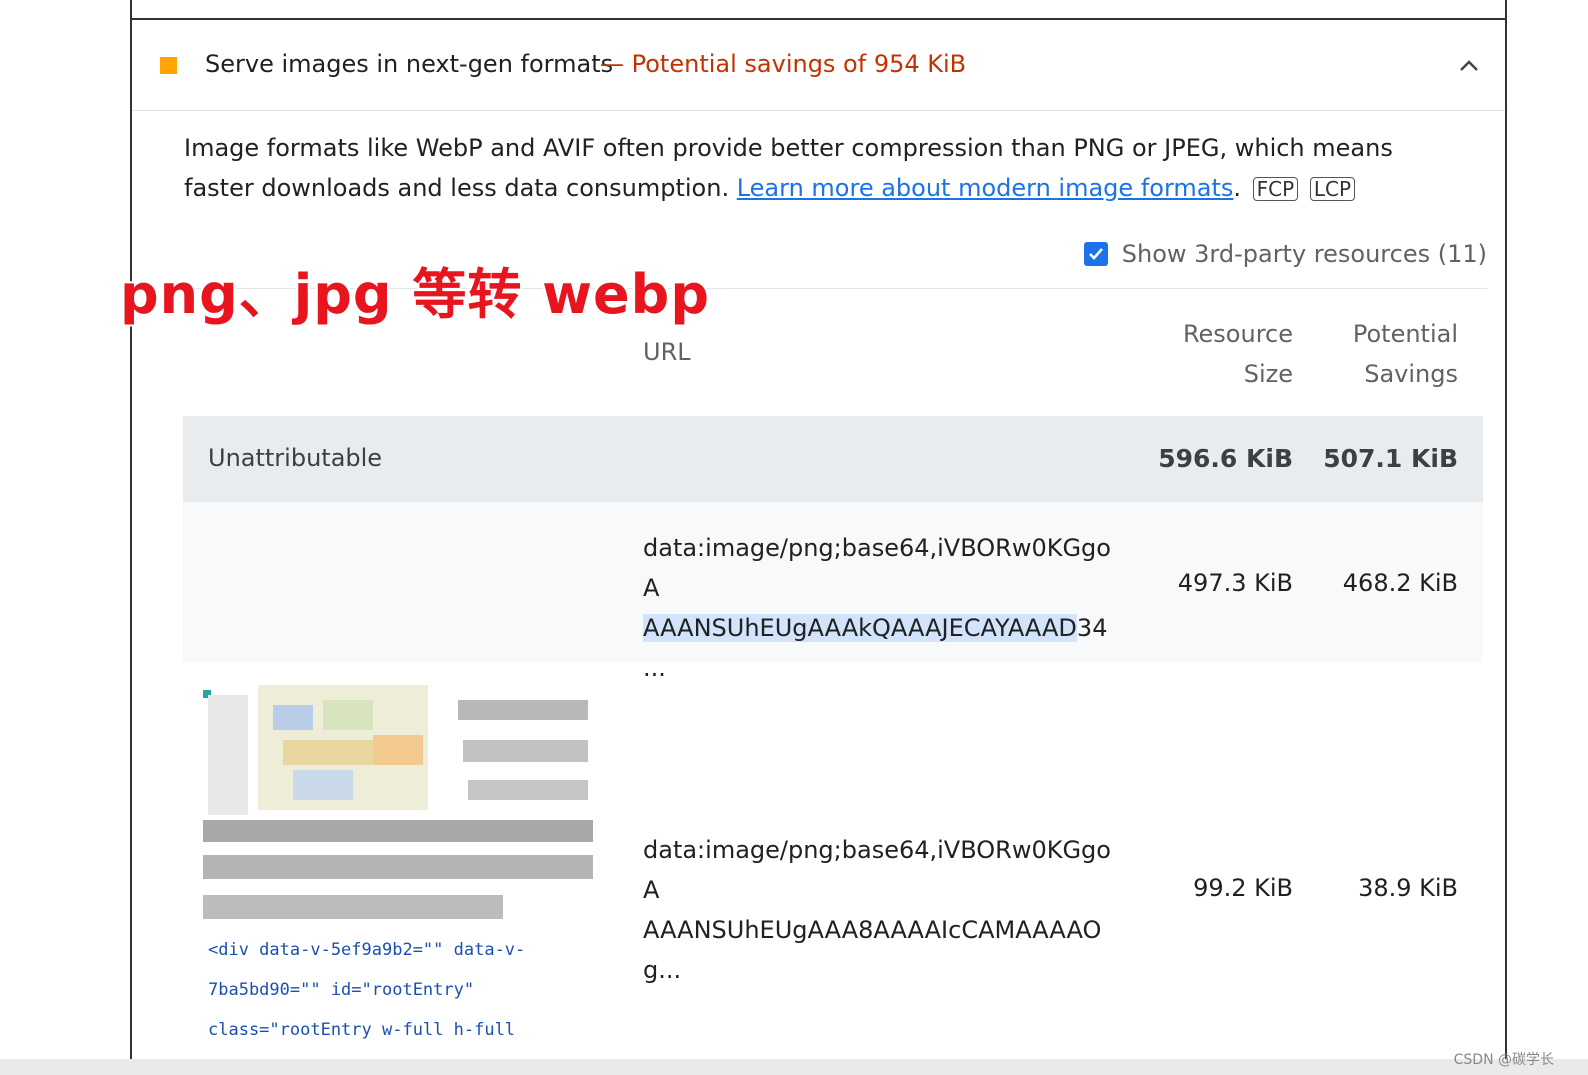 The height and width of the screenshot is (1075, 1588). Describe the element at coordinates (1218, 354) in the screenshot. I see `column-header-size: Resource Size` at that location.